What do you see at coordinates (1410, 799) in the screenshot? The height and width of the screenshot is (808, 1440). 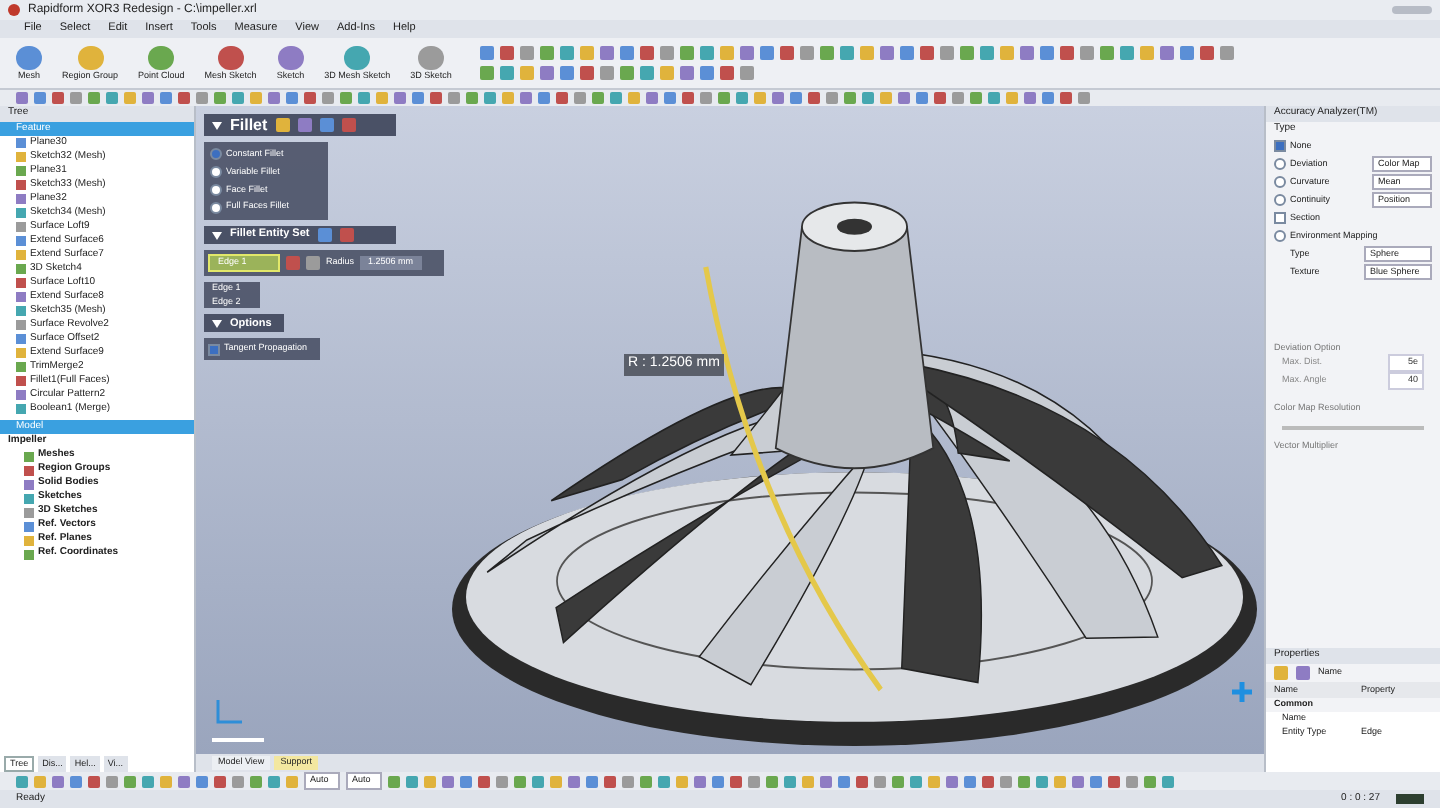 I see `status-indicator-icon` at bounding box center [1410, 799].